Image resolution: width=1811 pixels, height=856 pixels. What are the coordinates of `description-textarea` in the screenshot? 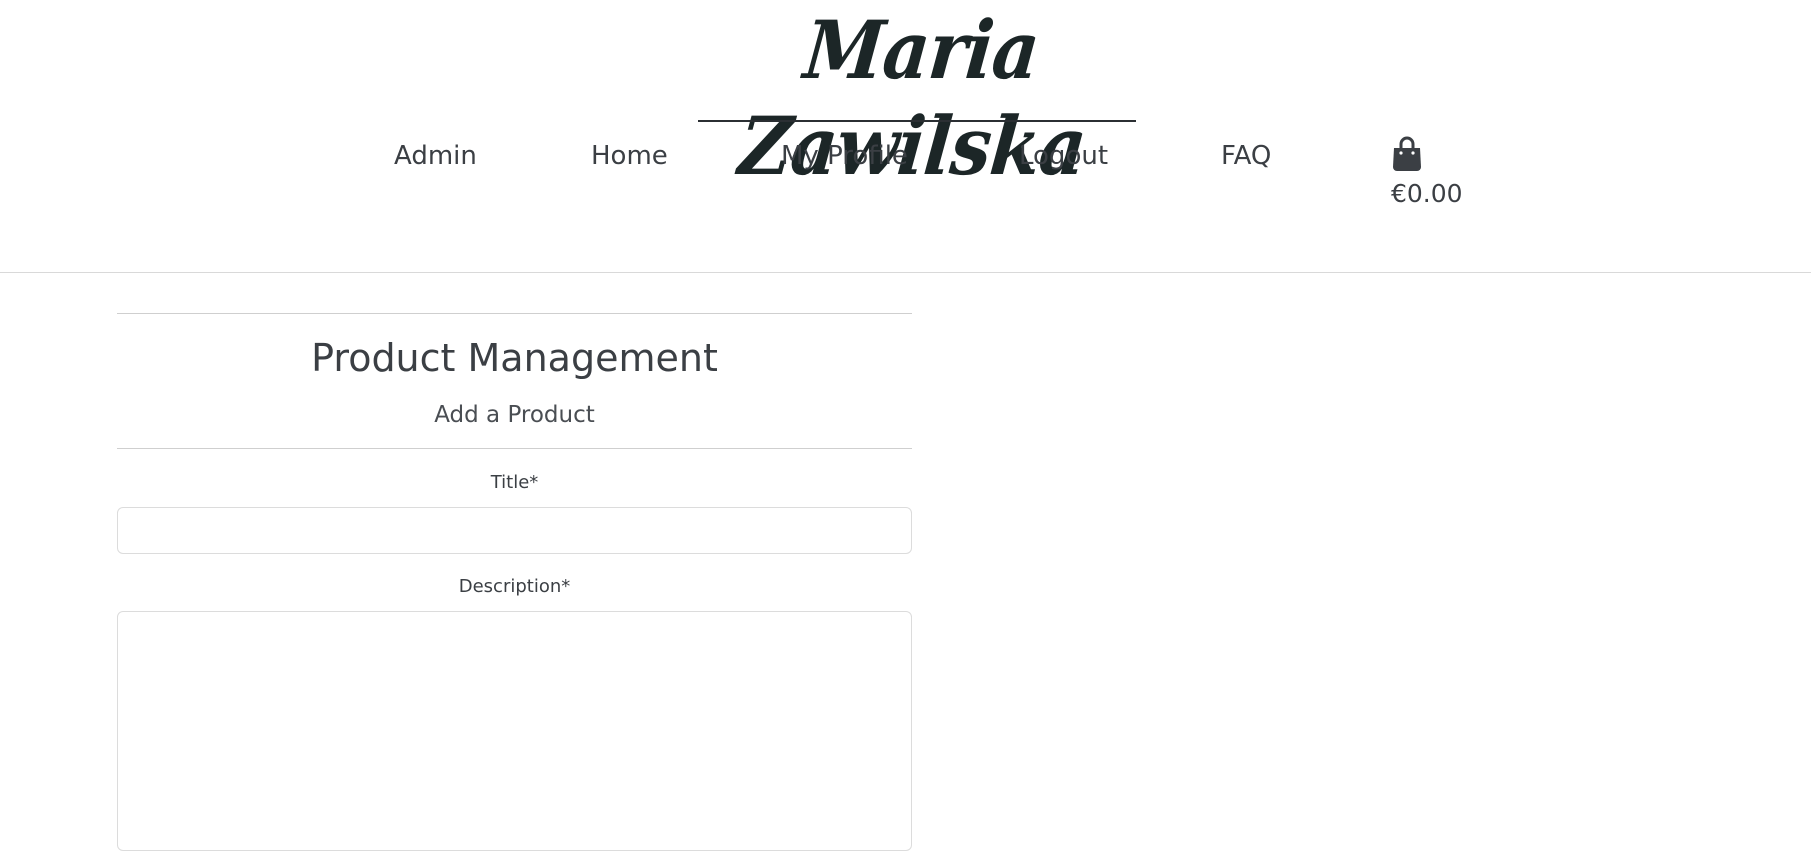 It's located at (514, 731).